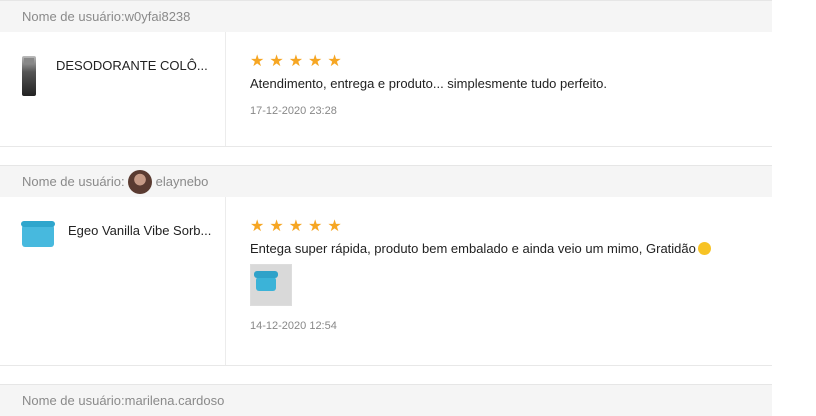 The width and height of the screenshot is (816, 416). I want to click on username: elaynebo, so click(182, 181).